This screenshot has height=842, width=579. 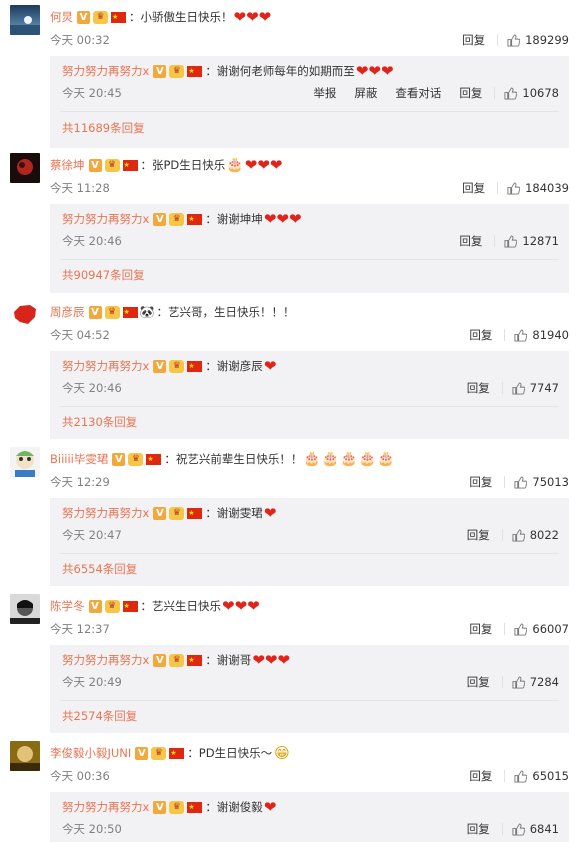 What do you see at coordinates (99, 716) in the screenshot?
I see `reply-count-link: 共2574条回复` at bounding box center [99, 716].